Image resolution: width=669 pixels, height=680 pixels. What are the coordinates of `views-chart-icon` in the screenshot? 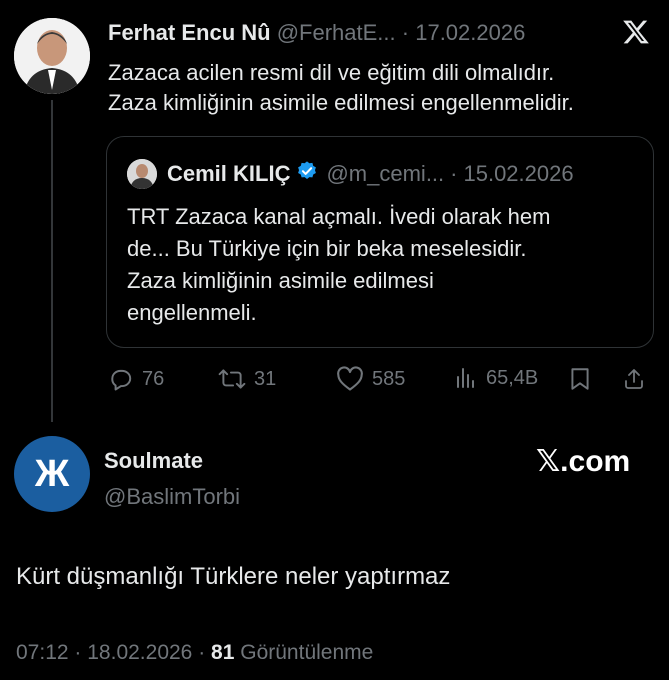 It's located at (465, 378).